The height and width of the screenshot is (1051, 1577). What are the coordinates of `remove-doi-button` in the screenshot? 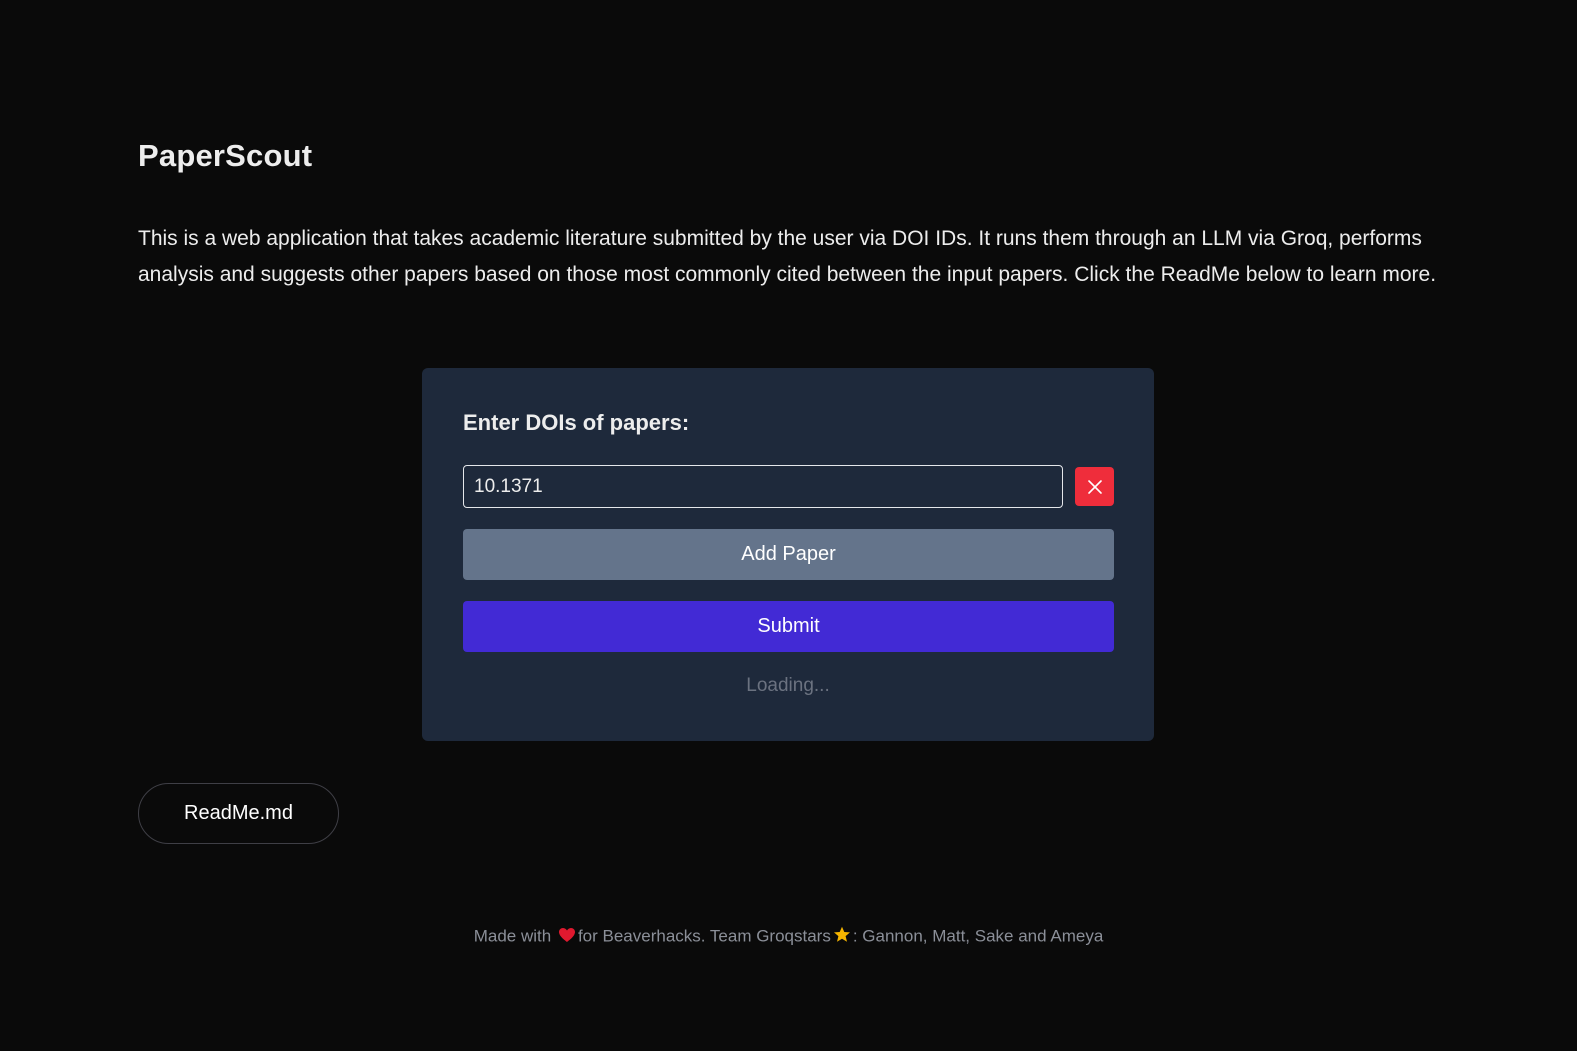 It's located at (1094, 486).